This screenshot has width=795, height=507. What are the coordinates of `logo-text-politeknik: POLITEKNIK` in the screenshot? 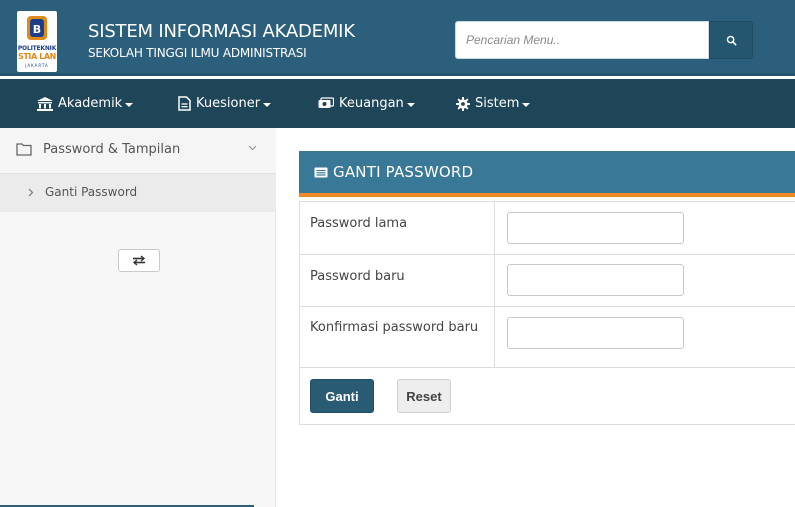 It's located at (37, 48).